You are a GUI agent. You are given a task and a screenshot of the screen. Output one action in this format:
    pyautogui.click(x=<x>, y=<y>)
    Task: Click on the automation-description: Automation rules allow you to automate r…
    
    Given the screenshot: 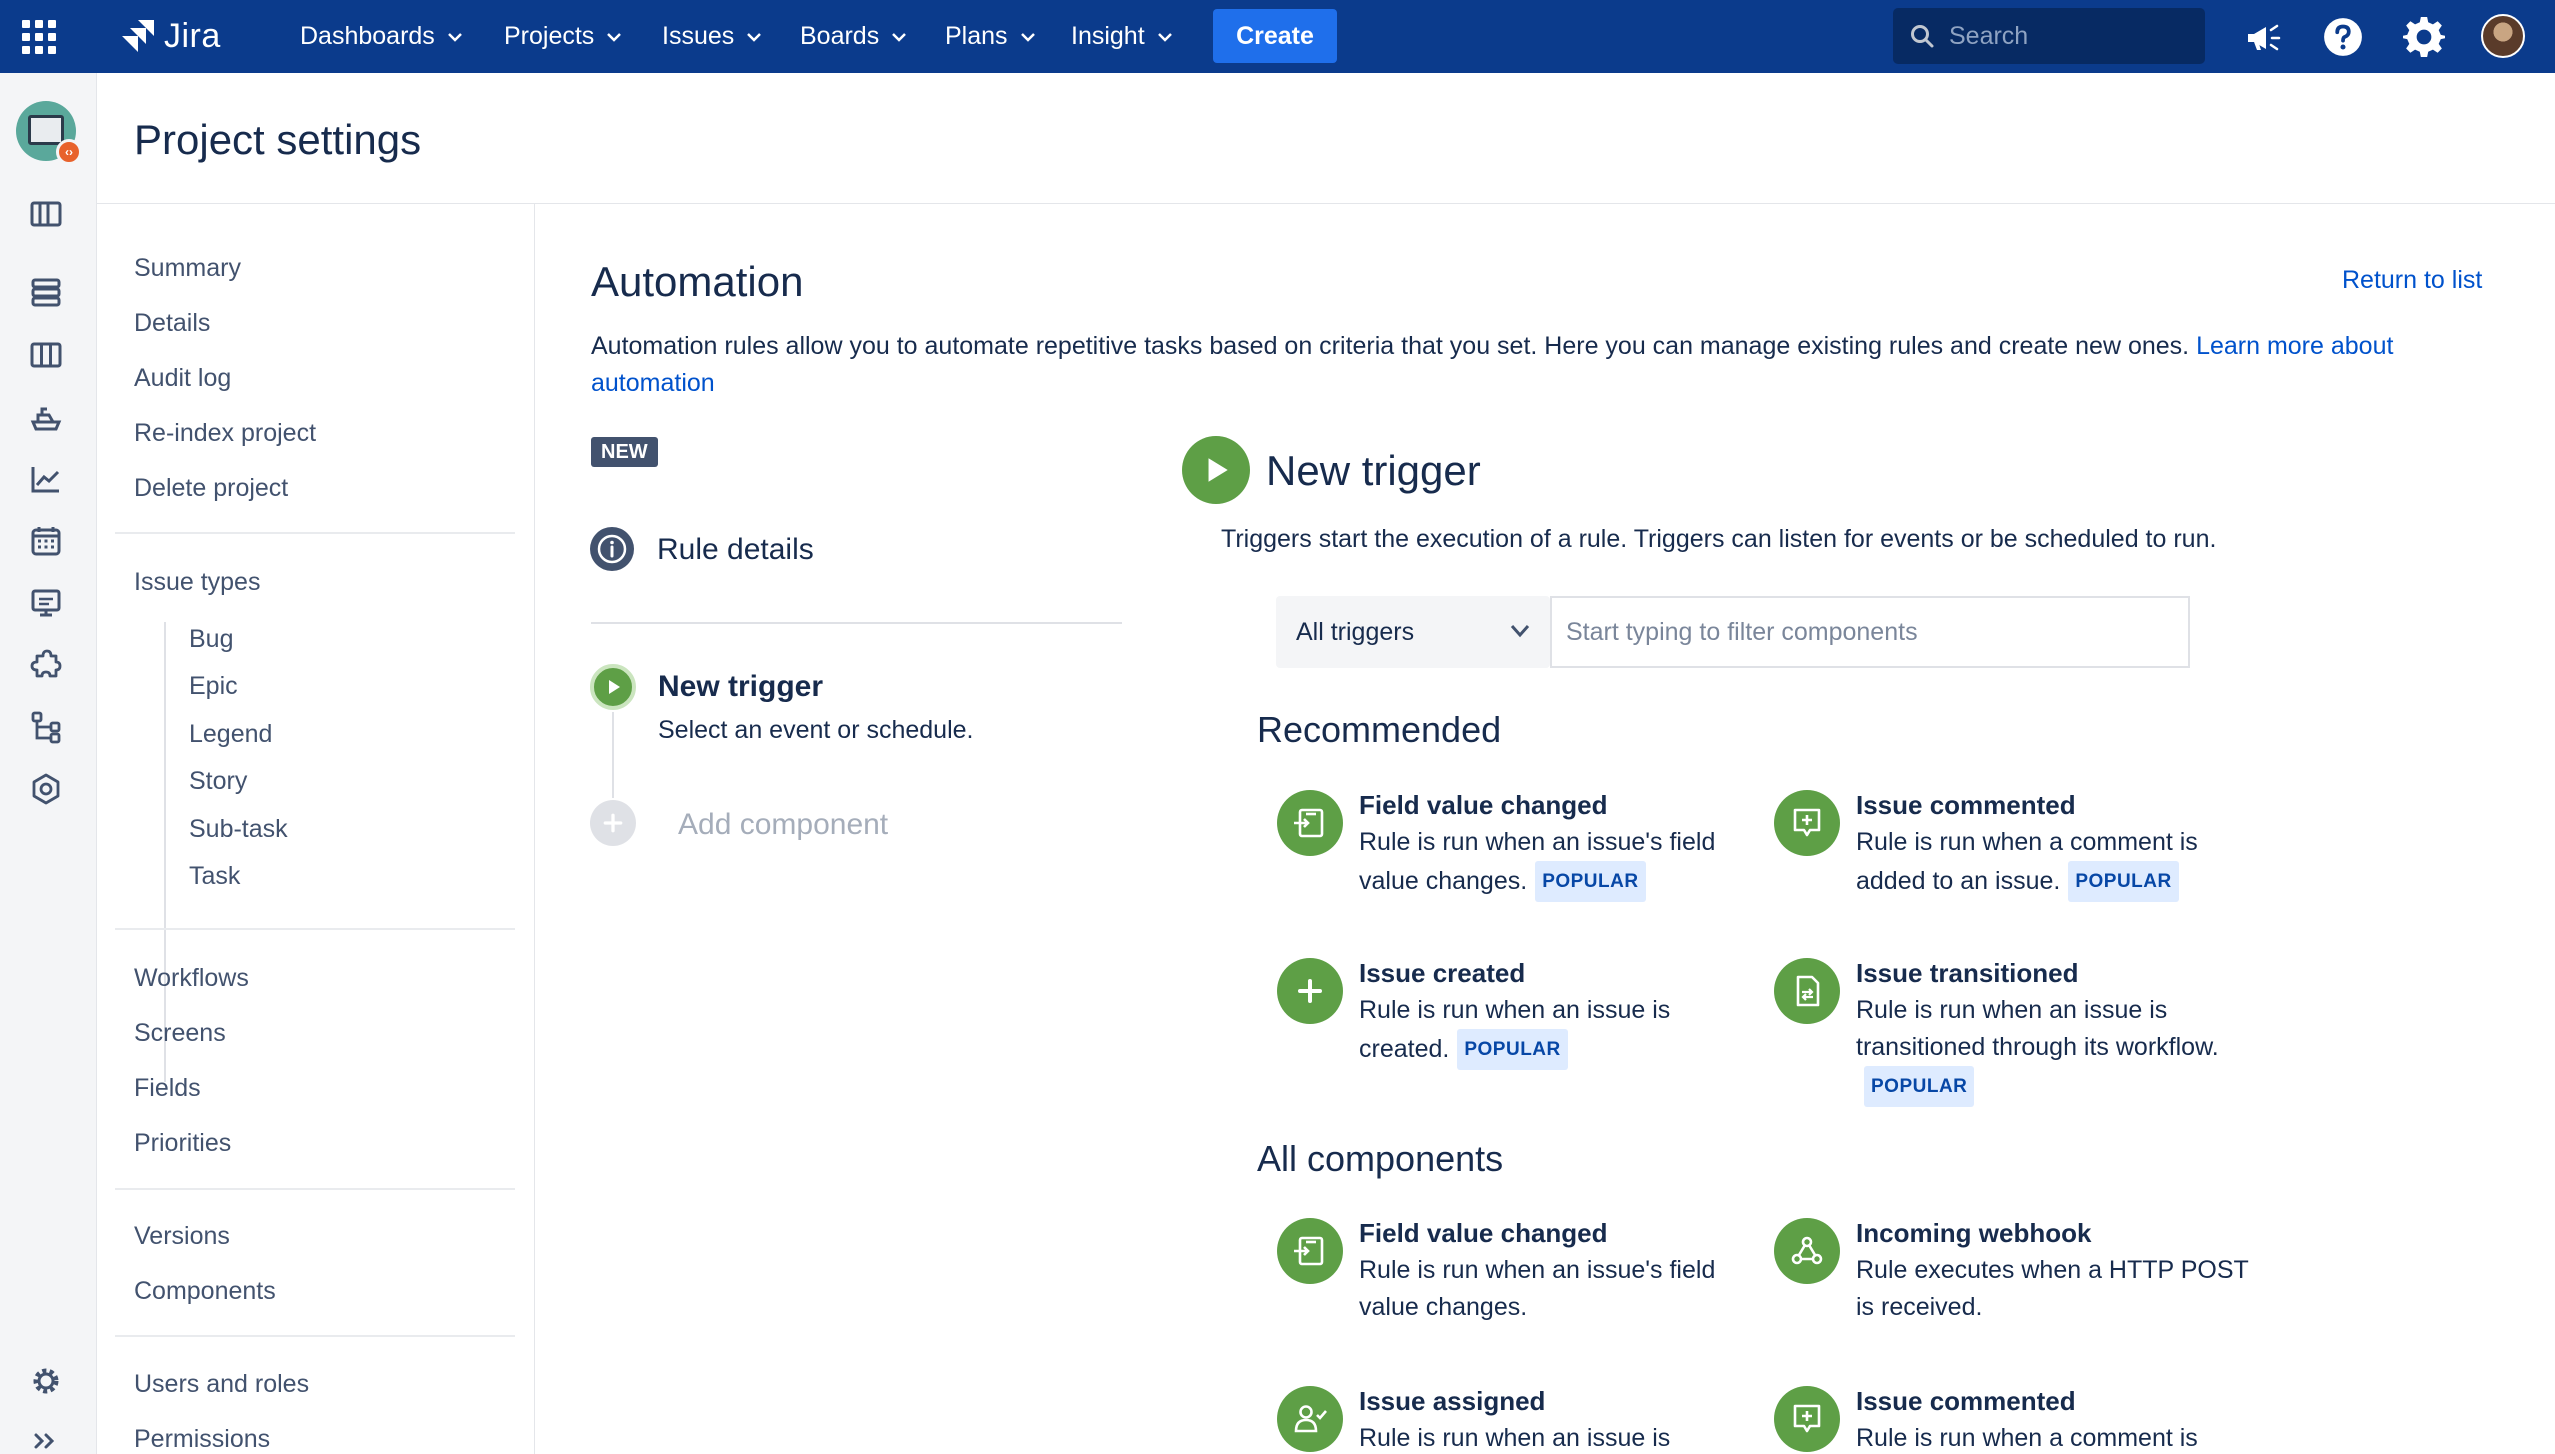 What is the action you would take?
    pyautogui.click(x=1531, y=365)
    